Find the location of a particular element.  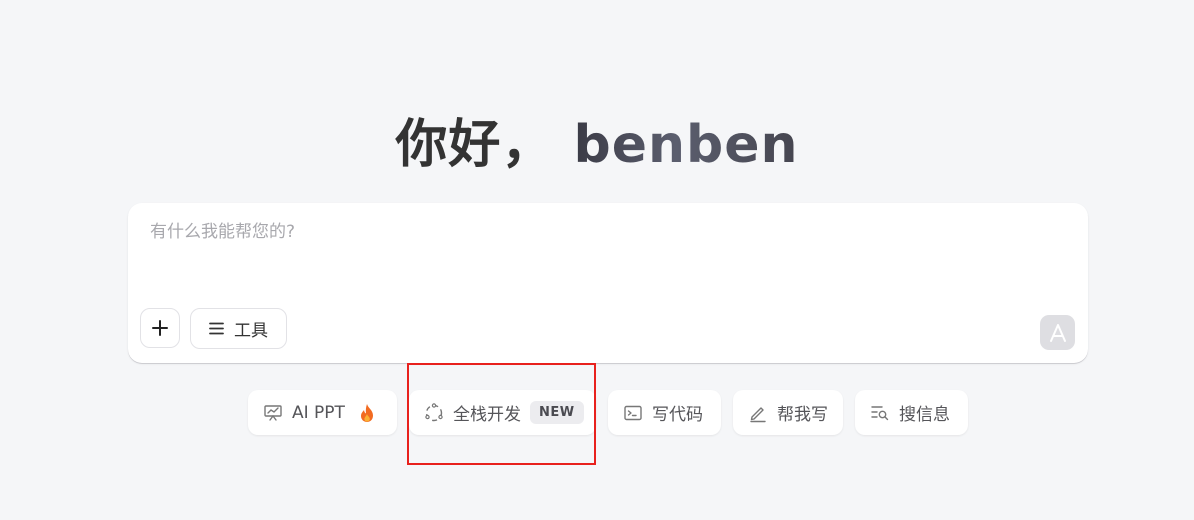

search-info-label: 搜信息 is located at coordinates (924, 415).